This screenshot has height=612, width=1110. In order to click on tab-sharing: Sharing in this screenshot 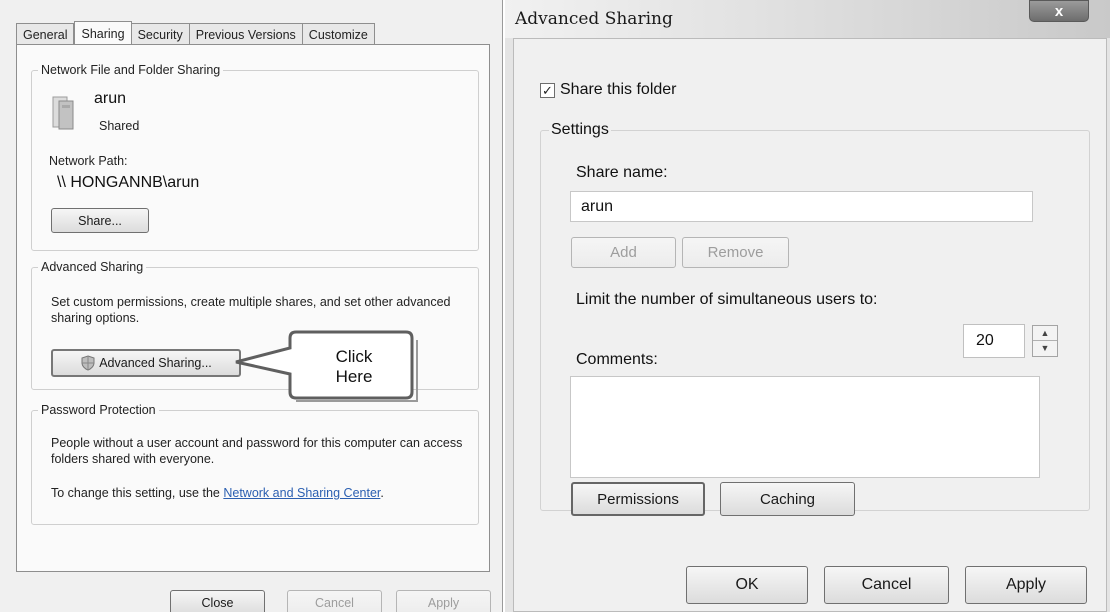, I will do `click(103, 33)`.